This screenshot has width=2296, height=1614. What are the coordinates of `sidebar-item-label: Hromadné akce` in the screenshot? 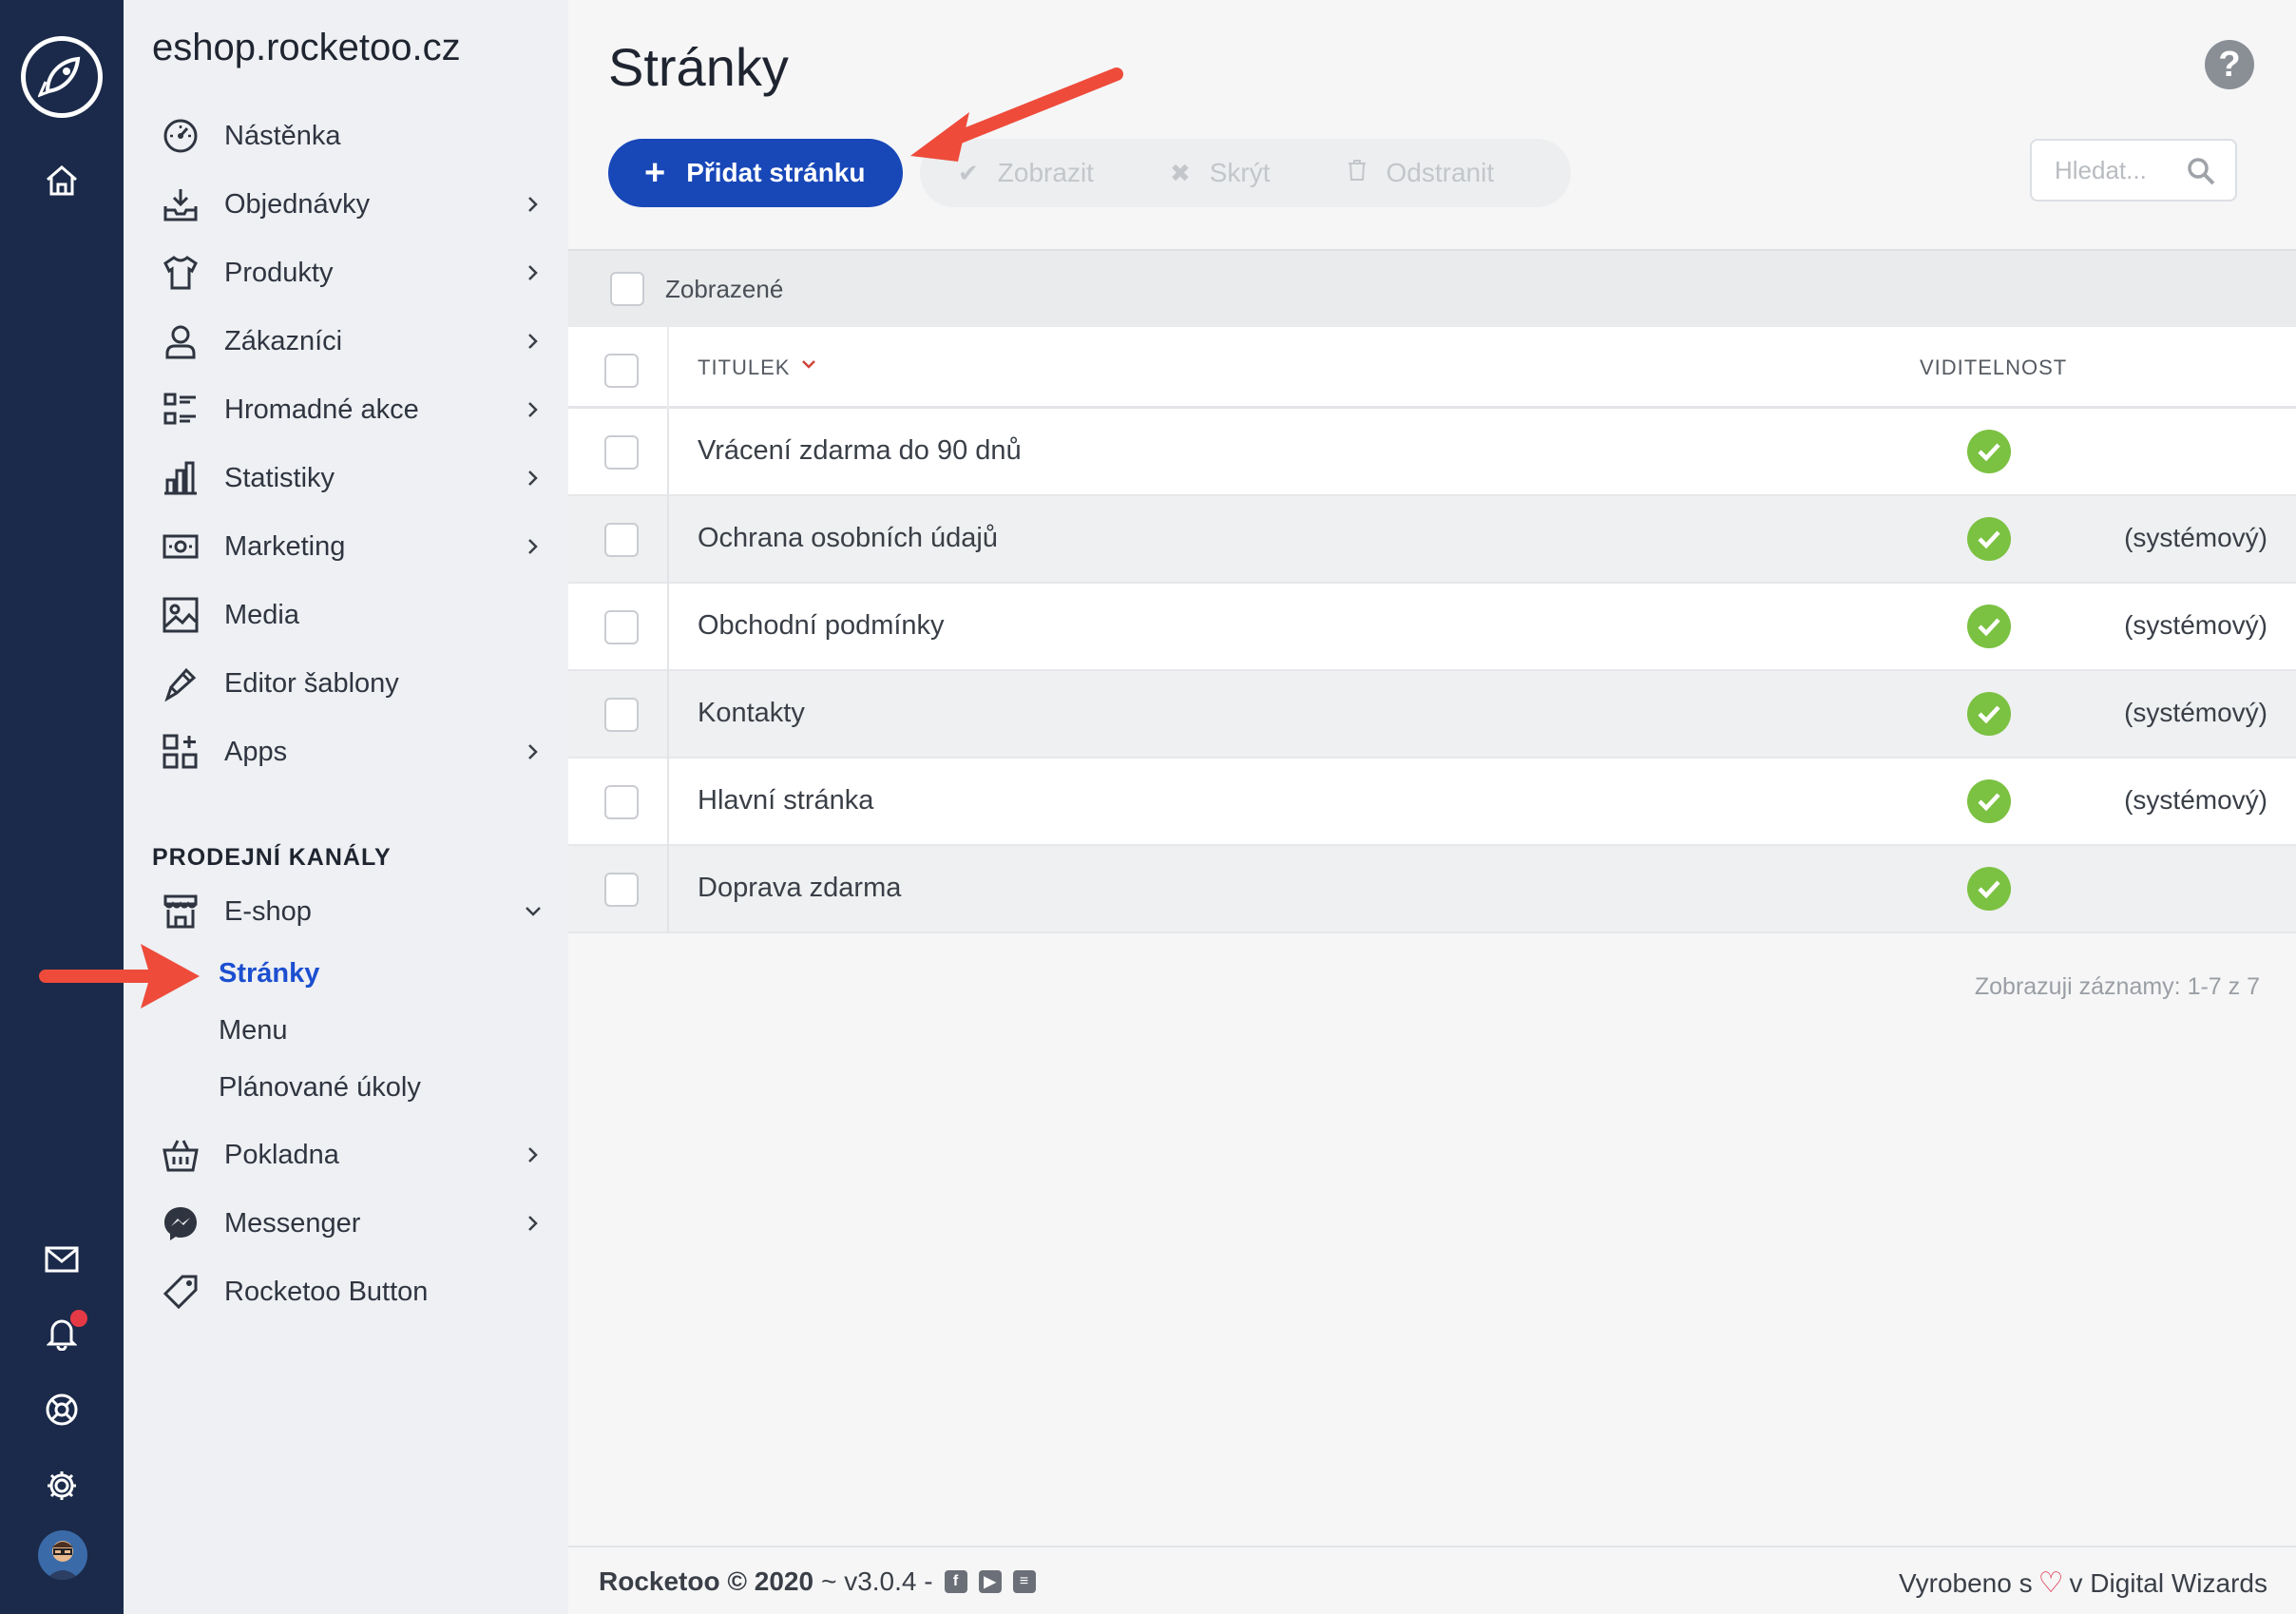 It's located at (321, 409).